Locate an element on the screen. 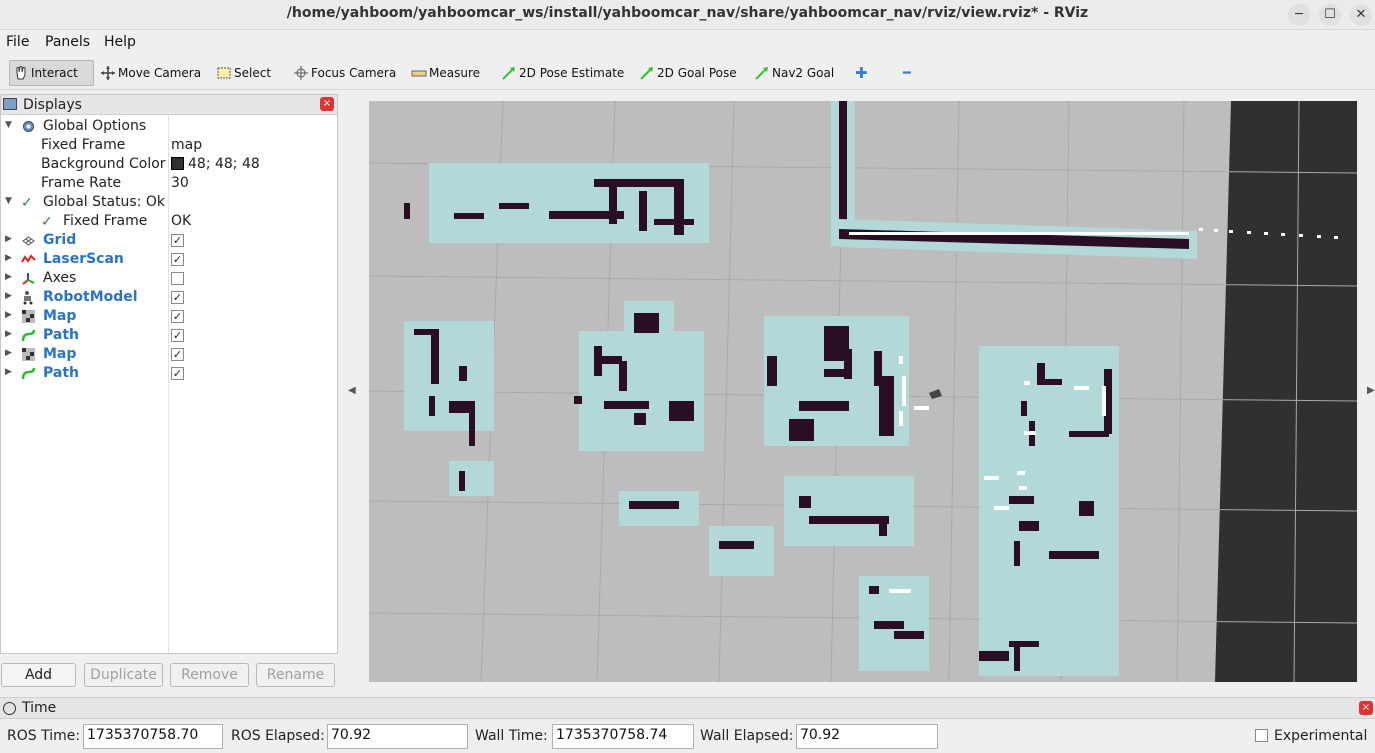 This screenshot has height=753, width=1375. robotmodel-checkbox: ✓ is located at coordinates (177, 297).